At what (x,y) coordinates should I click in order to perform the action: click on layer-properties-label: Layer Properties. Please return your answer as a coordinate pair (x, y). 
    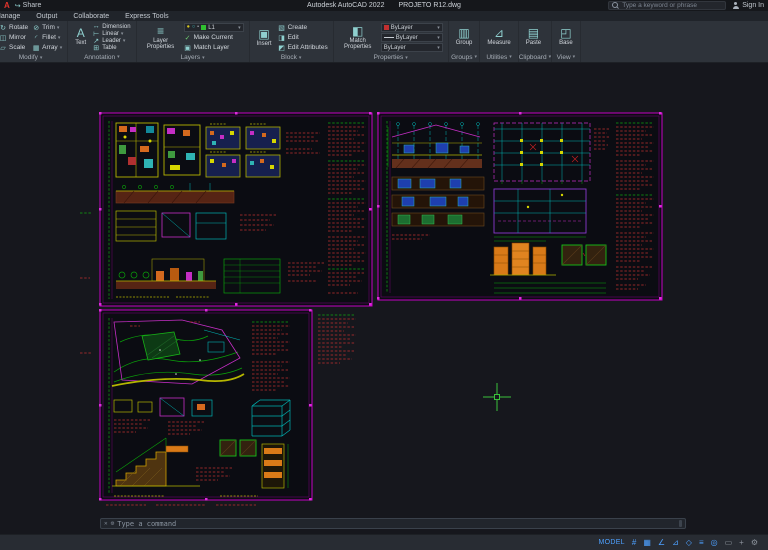
    Looking at the image, I should click on (160, 43).